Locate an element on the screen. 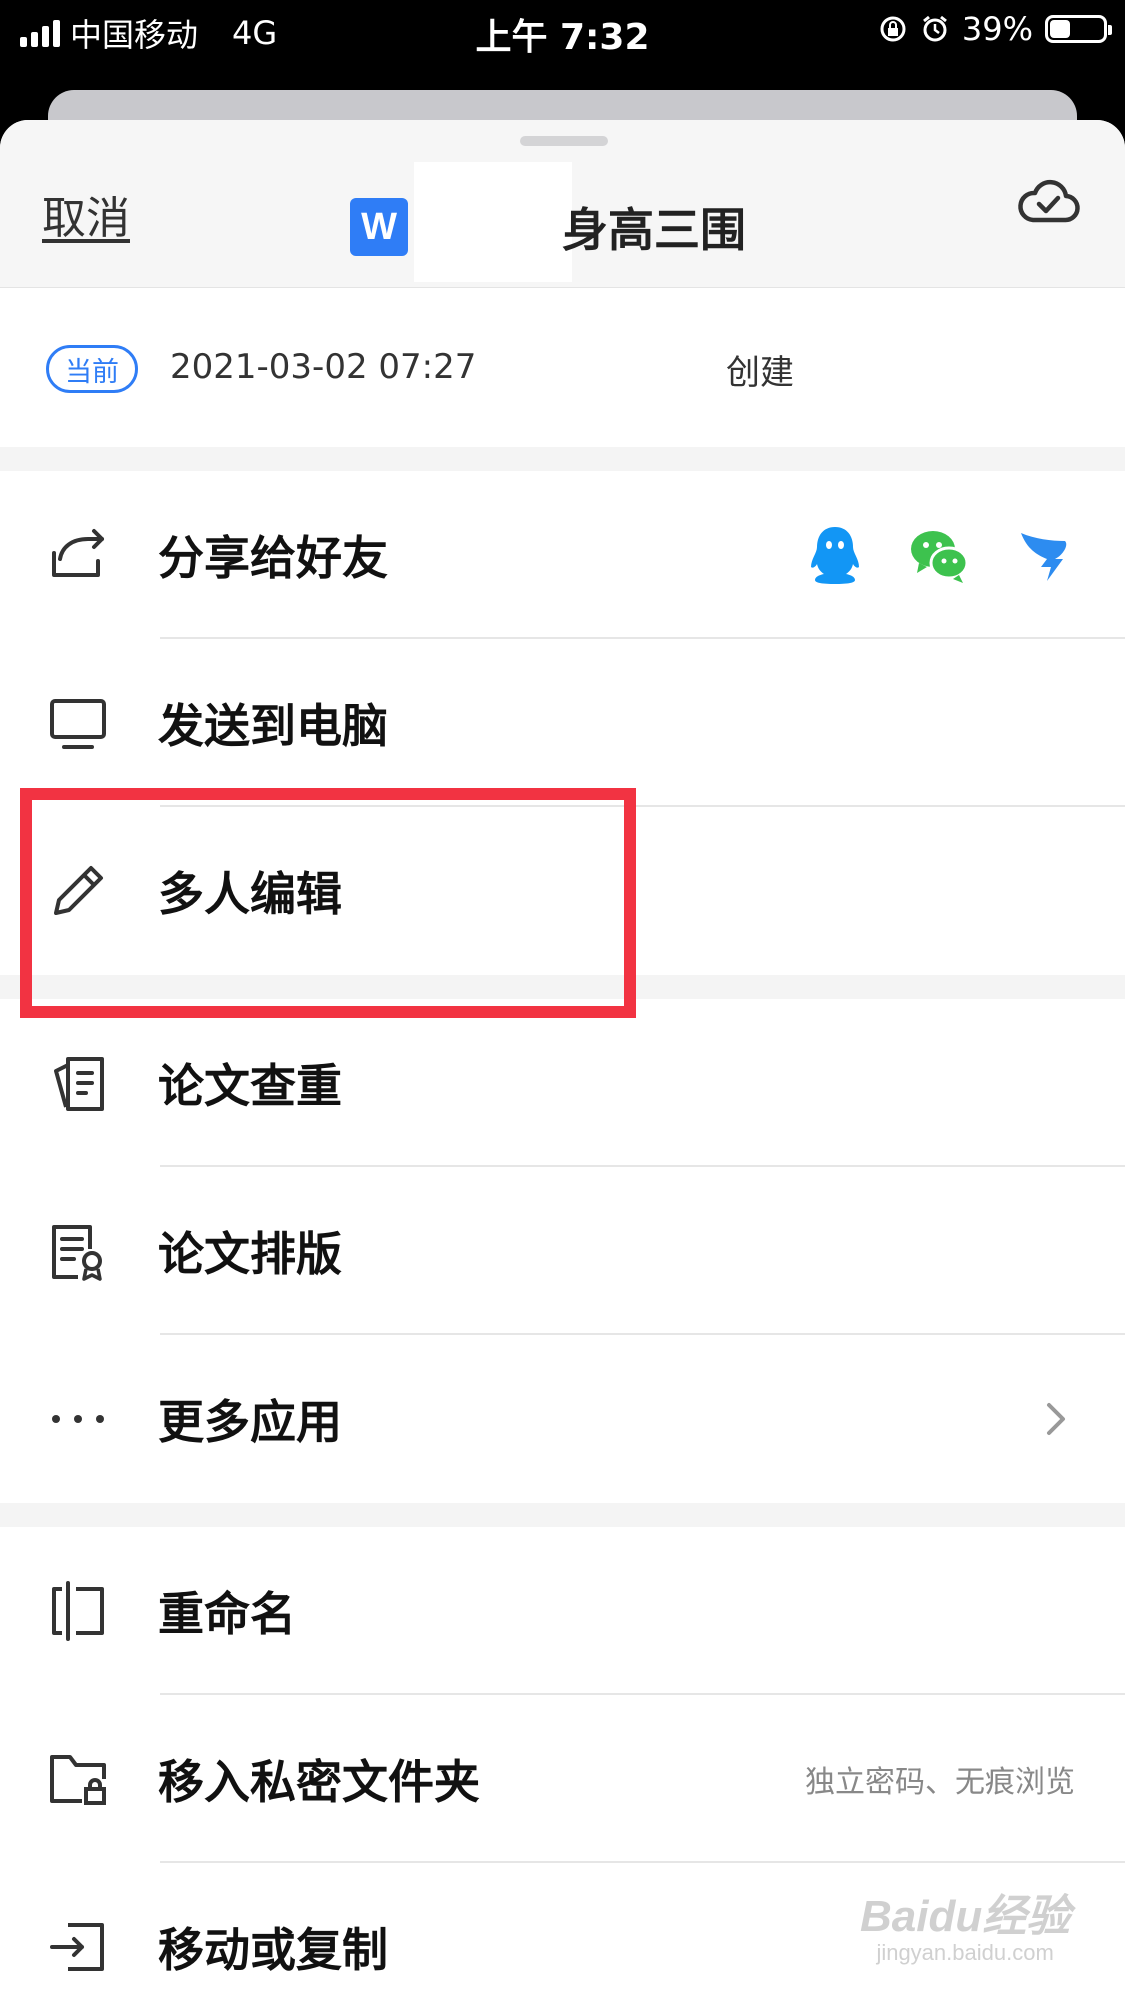 The width and height of the screenshot is (1125, 2001). doc-title-group: W 身高三围 is located at coordinates (548, 222).